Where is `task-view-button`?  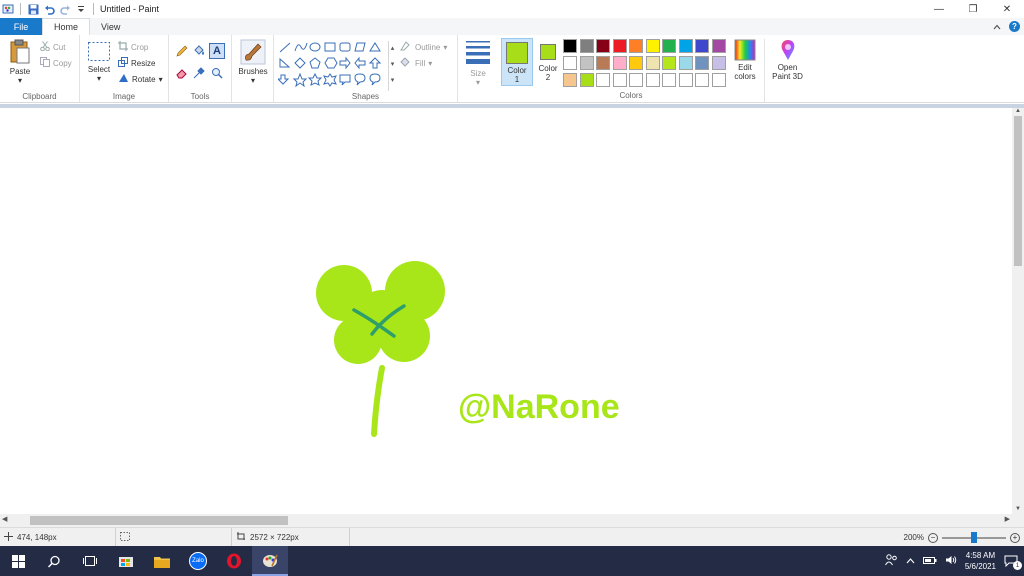
task-view-button is located at coordinates (90, 561).